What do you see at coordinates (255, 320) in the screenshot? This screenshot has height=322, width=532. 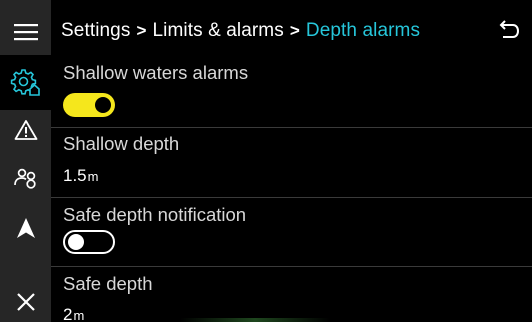 I see `scroll-indicator` at bounding box center [255, 320].